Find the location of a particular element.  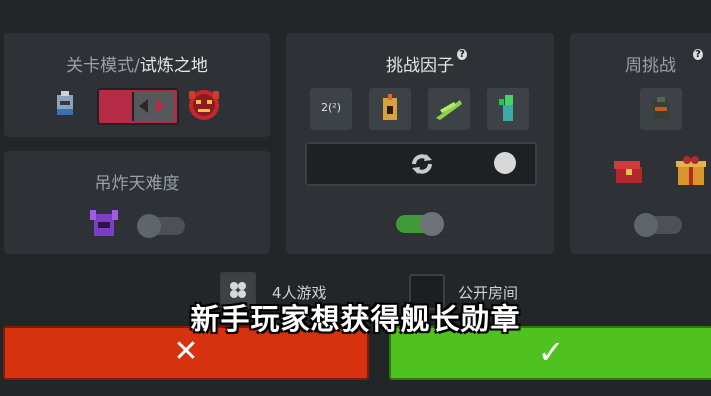

golden-helmet-icon is located at coordinates (390, 111).